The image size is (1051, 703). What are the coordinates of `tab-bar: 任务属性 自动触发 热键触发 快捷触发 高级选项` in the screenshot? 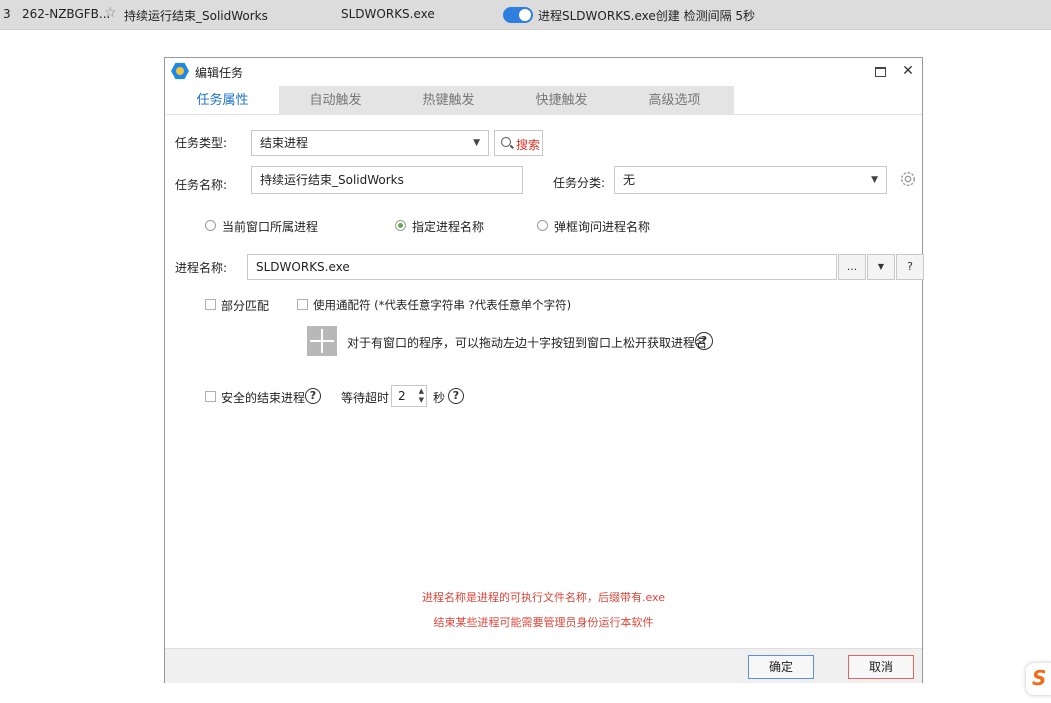 It's located at (450, 100).